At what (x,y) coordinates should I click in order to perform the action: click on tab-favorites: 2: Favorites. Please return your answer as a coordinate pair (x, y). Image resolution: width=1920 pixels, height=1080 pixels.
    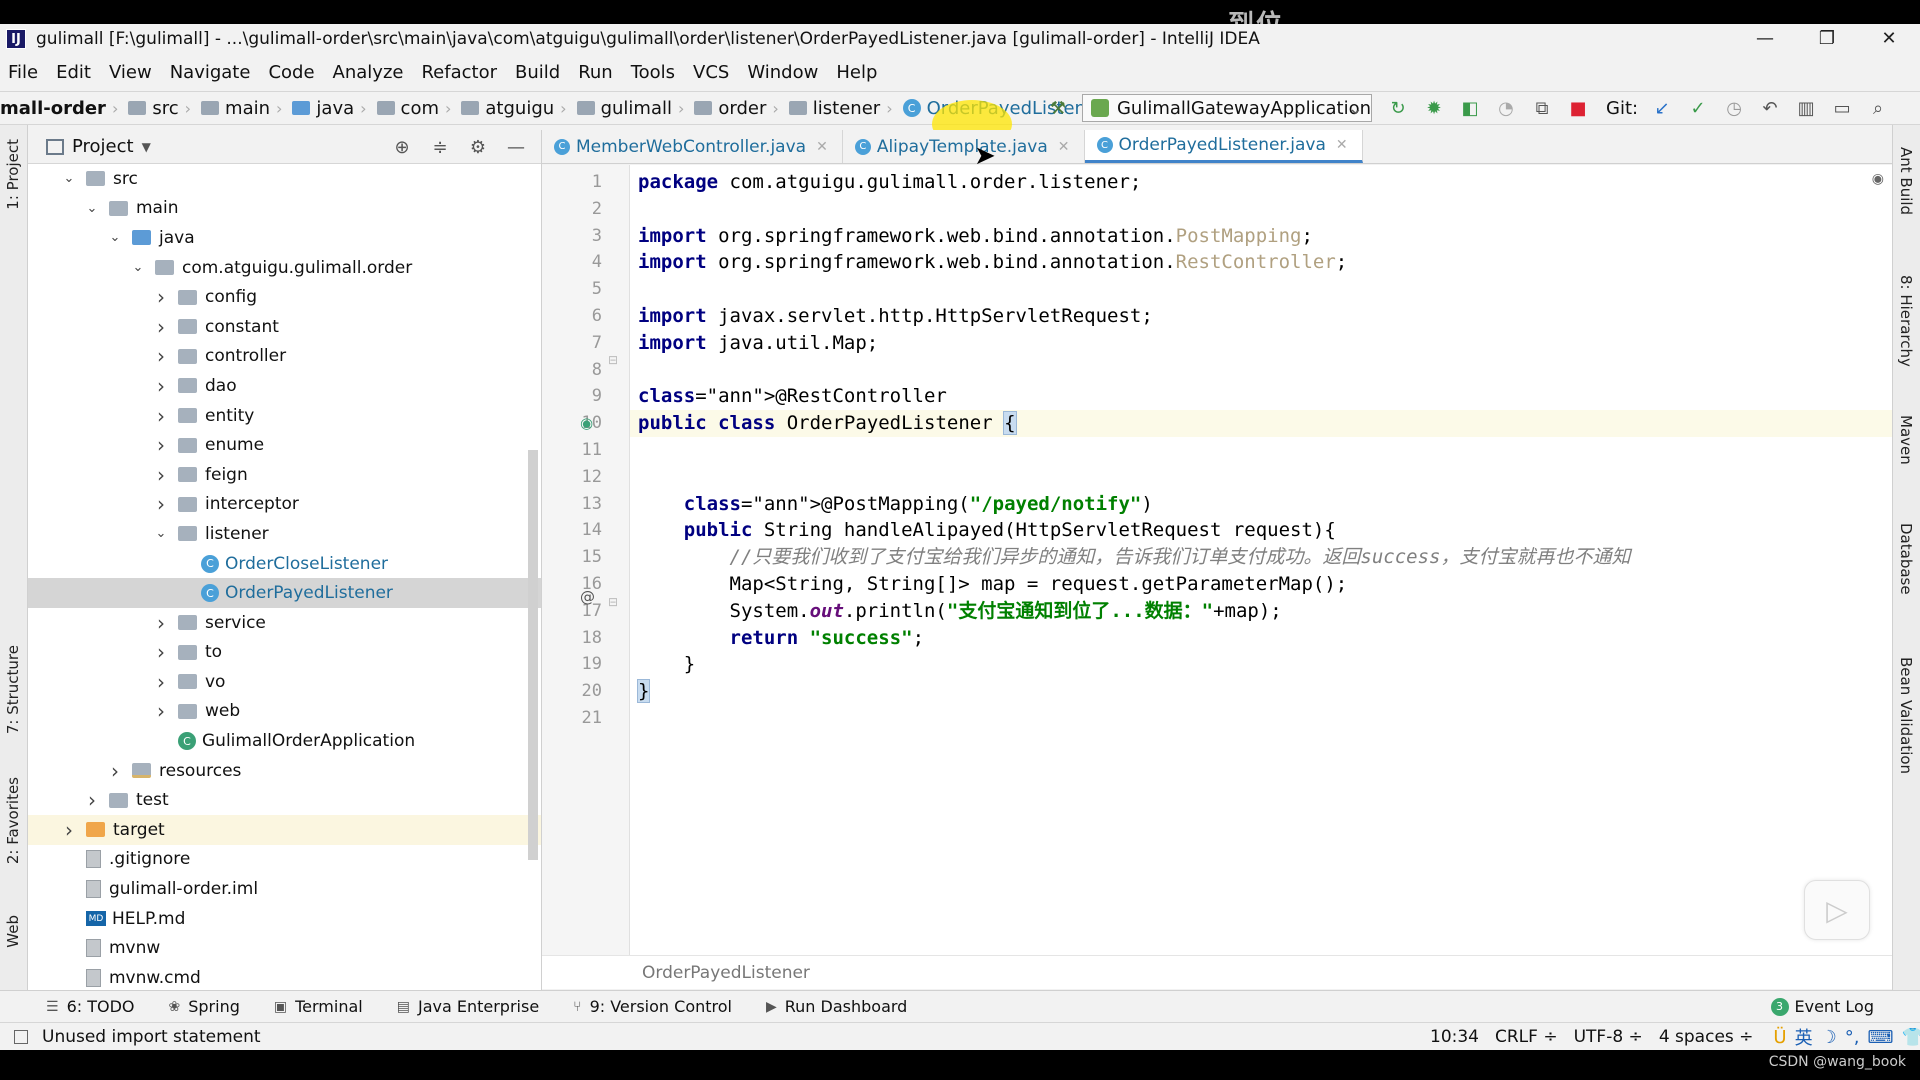
    Looking at the image, I should click on (13, 820).